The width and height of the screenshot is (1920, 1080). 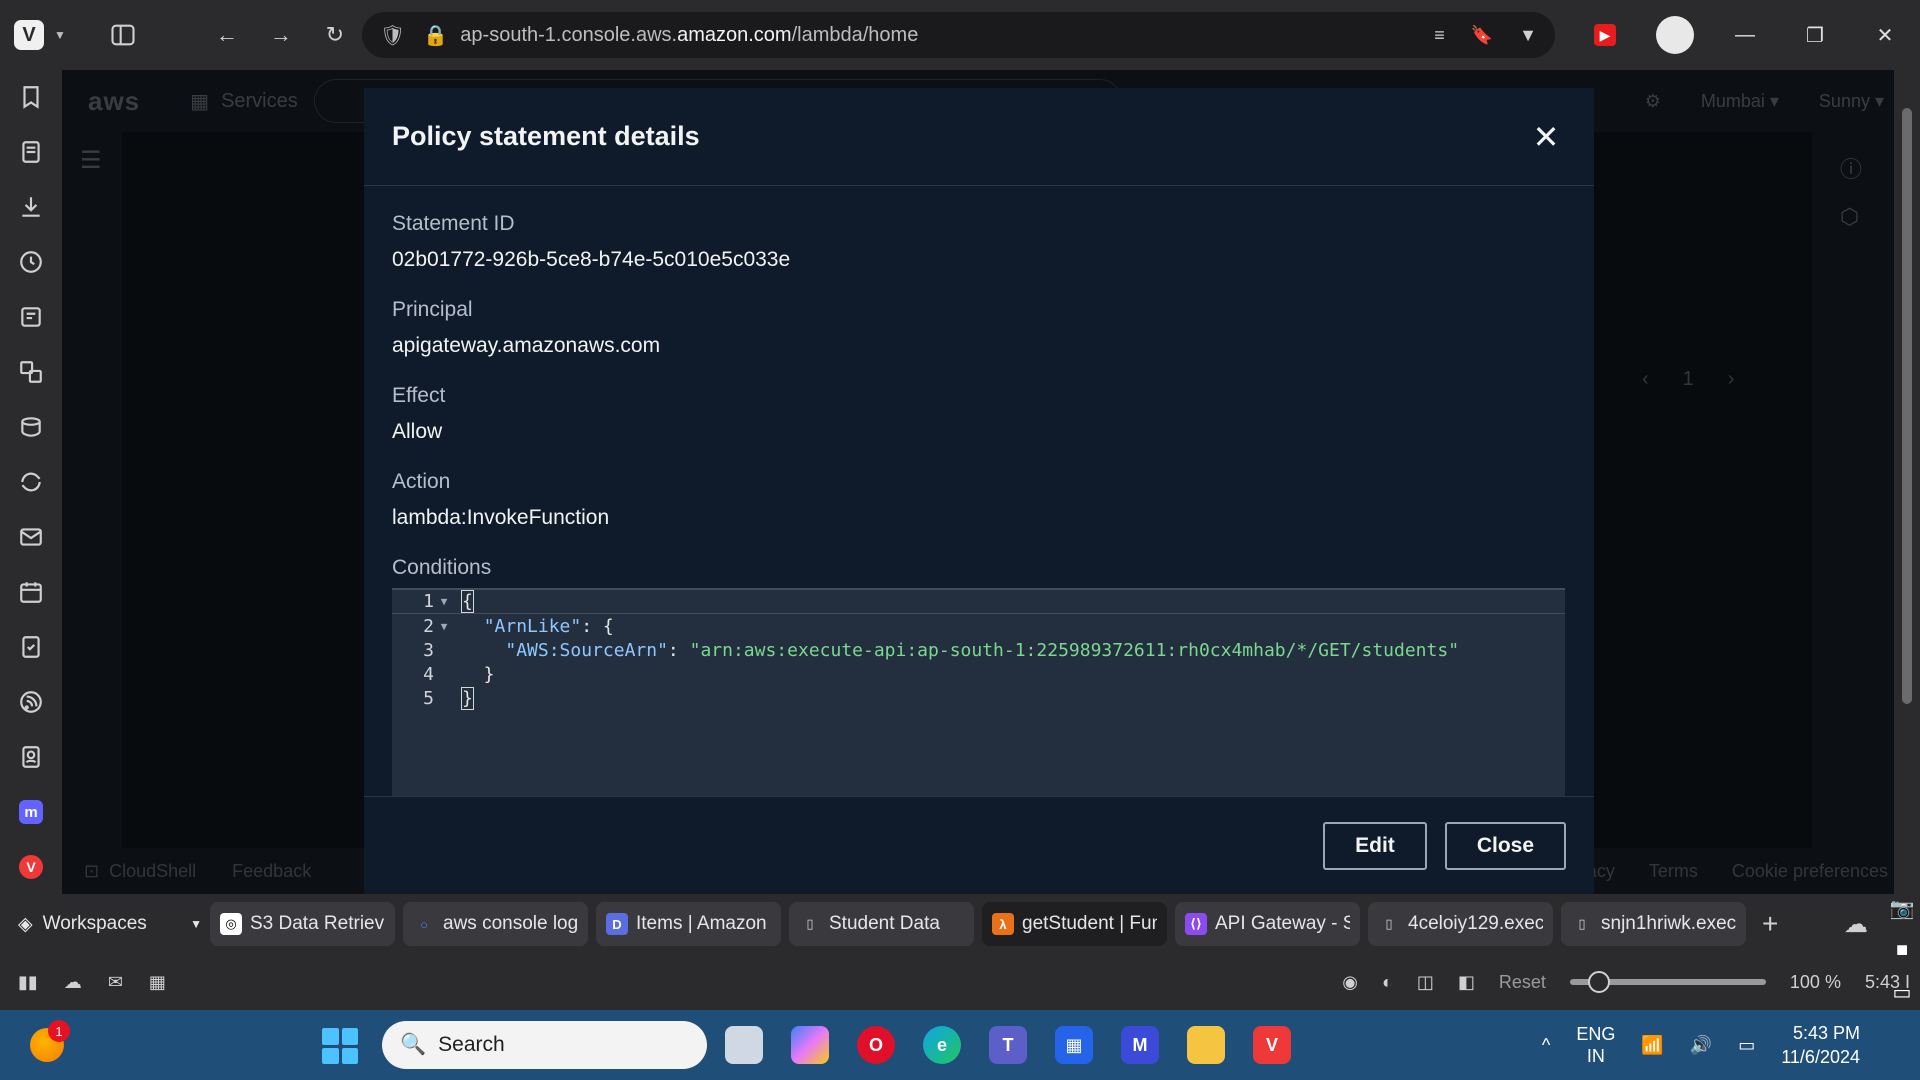 What do you see at coordinates (59, 1031) in the screenshot?
I see `notification-badge: 1` at bounding box center [59, 1031].